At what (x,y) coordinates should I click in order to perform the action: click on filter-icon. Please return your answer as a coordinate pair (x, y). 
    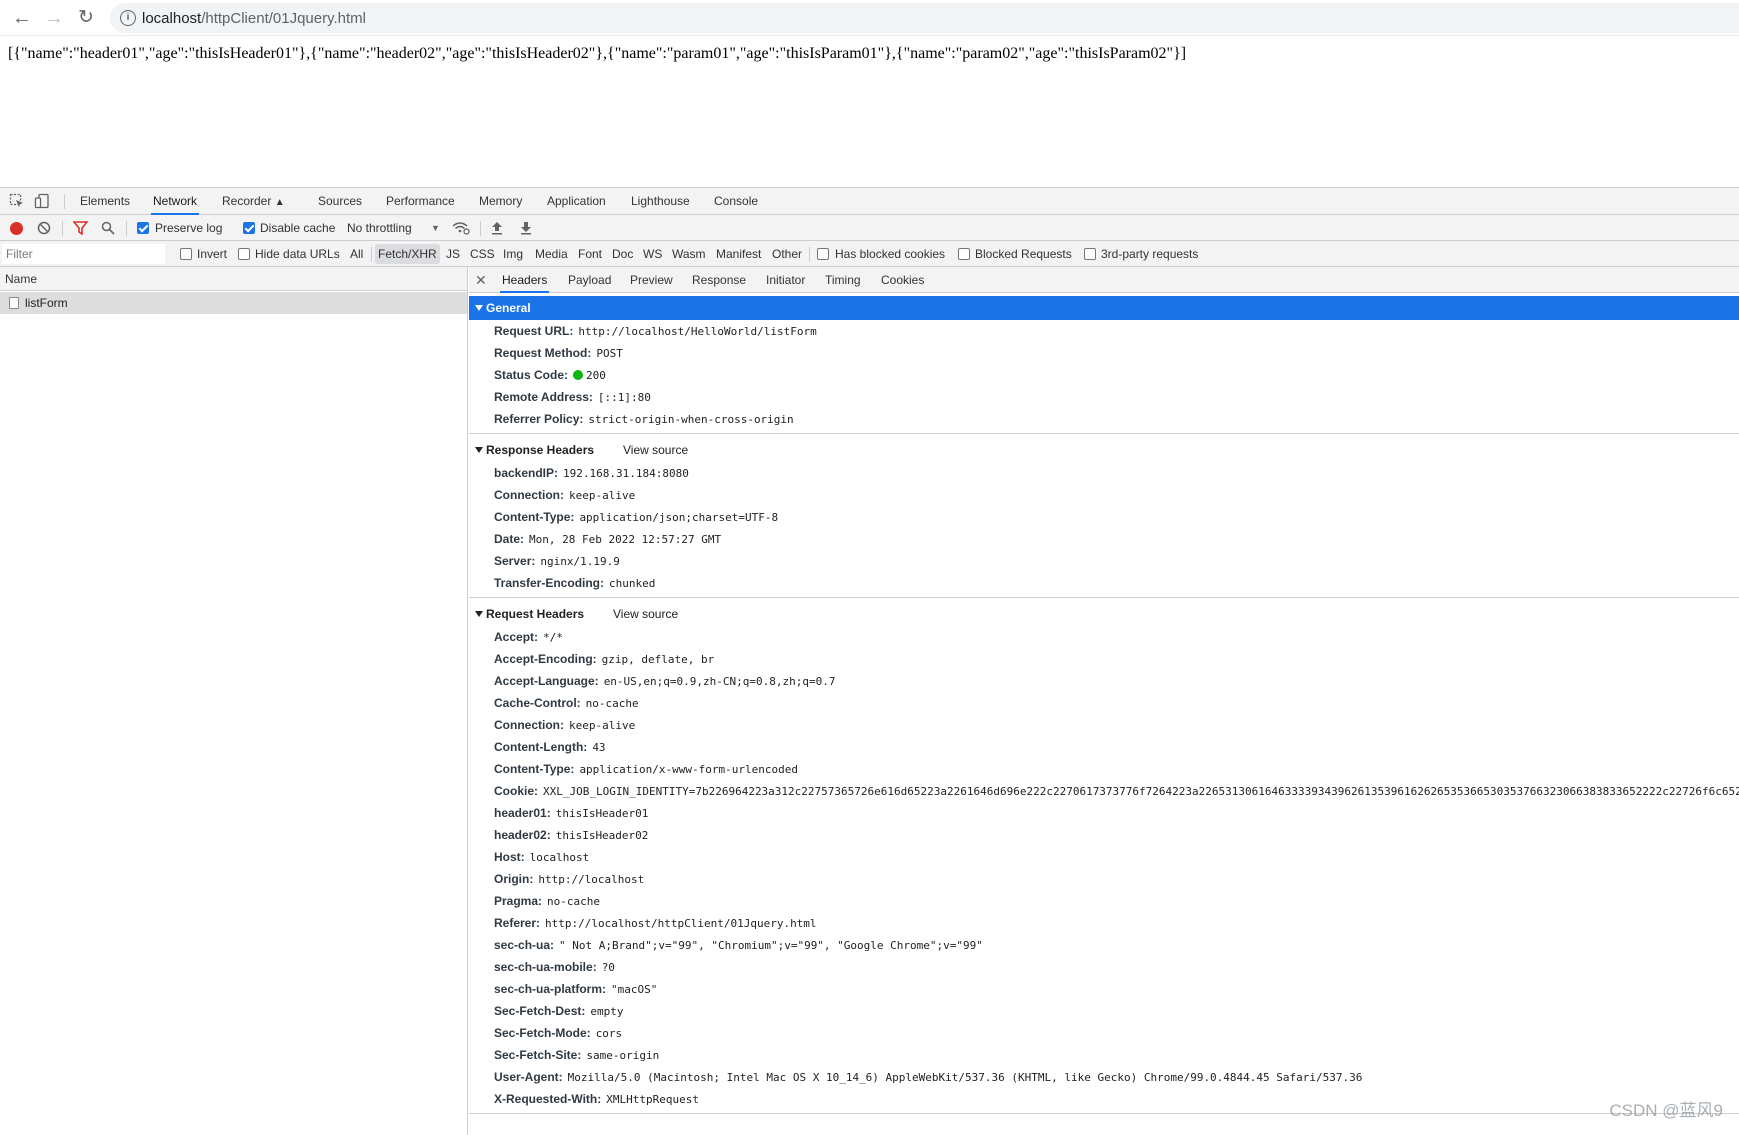
    Looking at the image, I should click on (80, 228).